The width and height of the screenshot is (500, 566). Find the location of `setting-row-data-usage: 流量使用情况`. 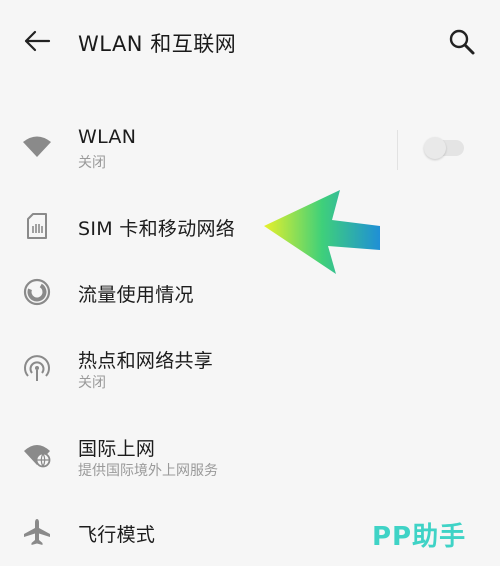

setting-row-data-usage: 流量使用情况 is located at coordinates (250, 292).